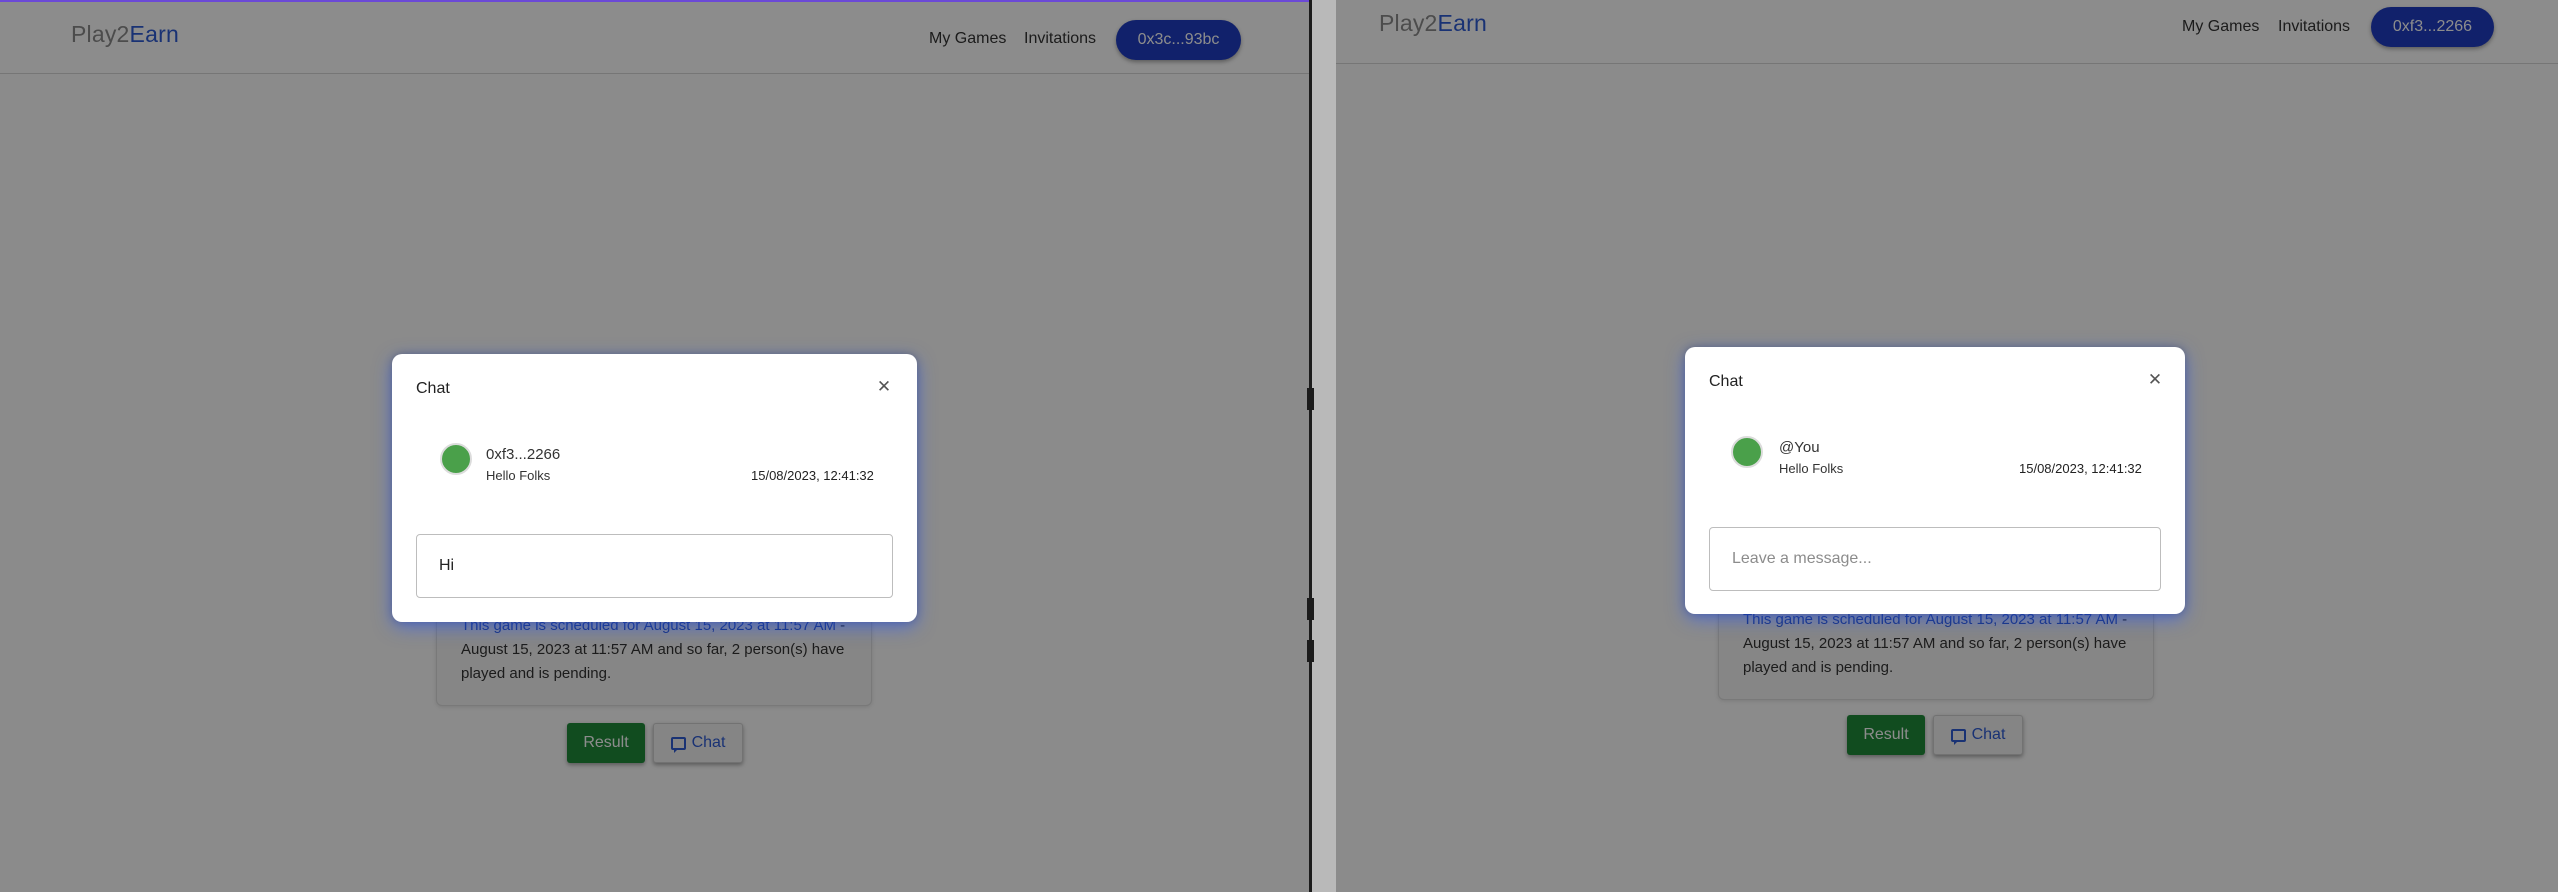 Image resolution: width=2558 pixels, height=892 pixels. Describe the element at coordinates (1324, 446) in the screenshot. I see `window-gutter` at that location.